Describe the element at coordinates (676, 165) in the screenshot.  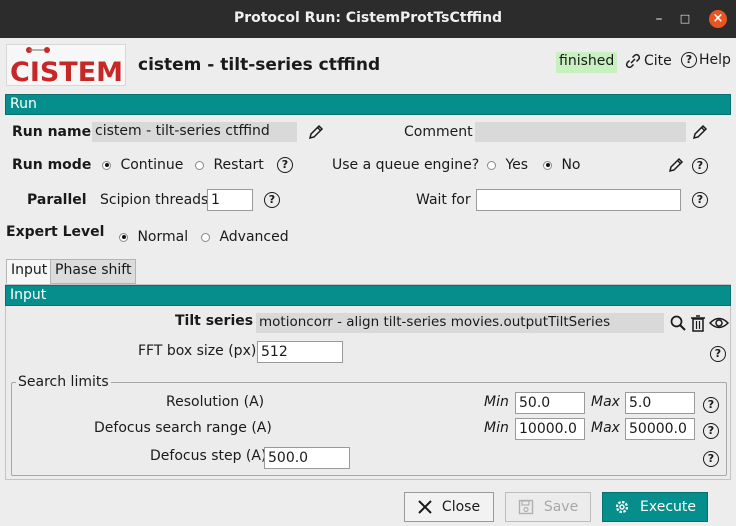
I see `edit-queue-icon` at that location.